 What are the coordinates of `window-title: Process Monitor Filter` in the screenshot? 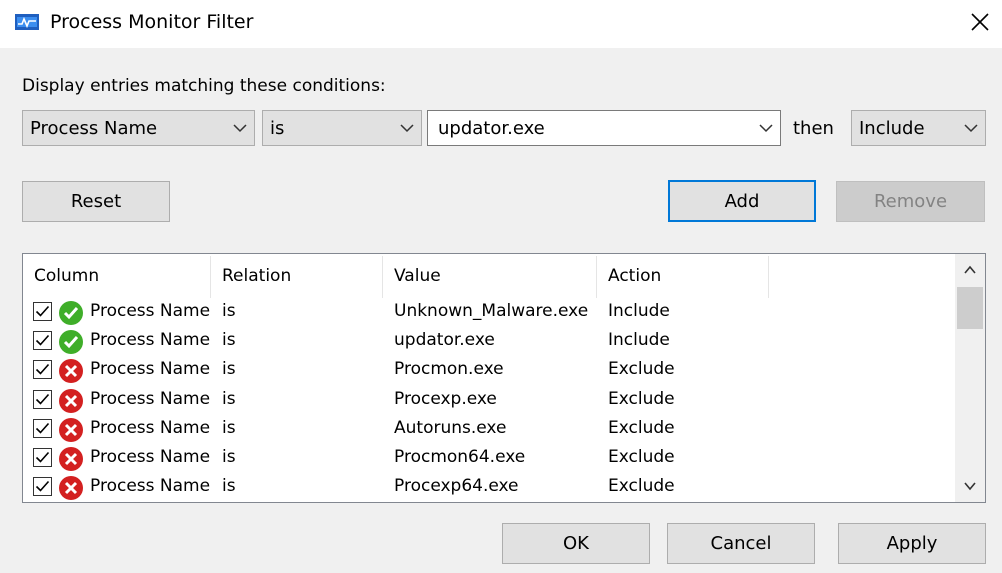 It's located at (152, 22).